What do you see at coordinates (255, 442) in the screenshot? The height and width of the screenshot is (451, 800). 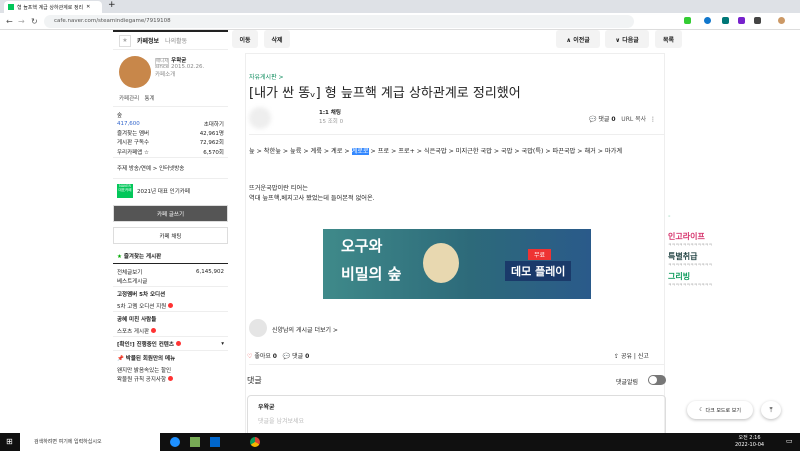 I see `chrome-icon` at bounding box center [255, 442].